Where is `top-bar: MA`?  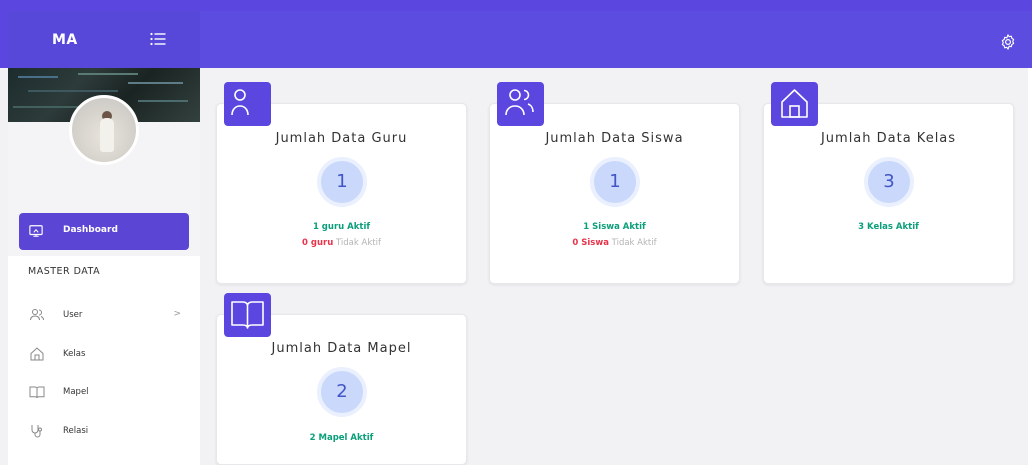
top-bar: MA is located at coordinates (516, 34).